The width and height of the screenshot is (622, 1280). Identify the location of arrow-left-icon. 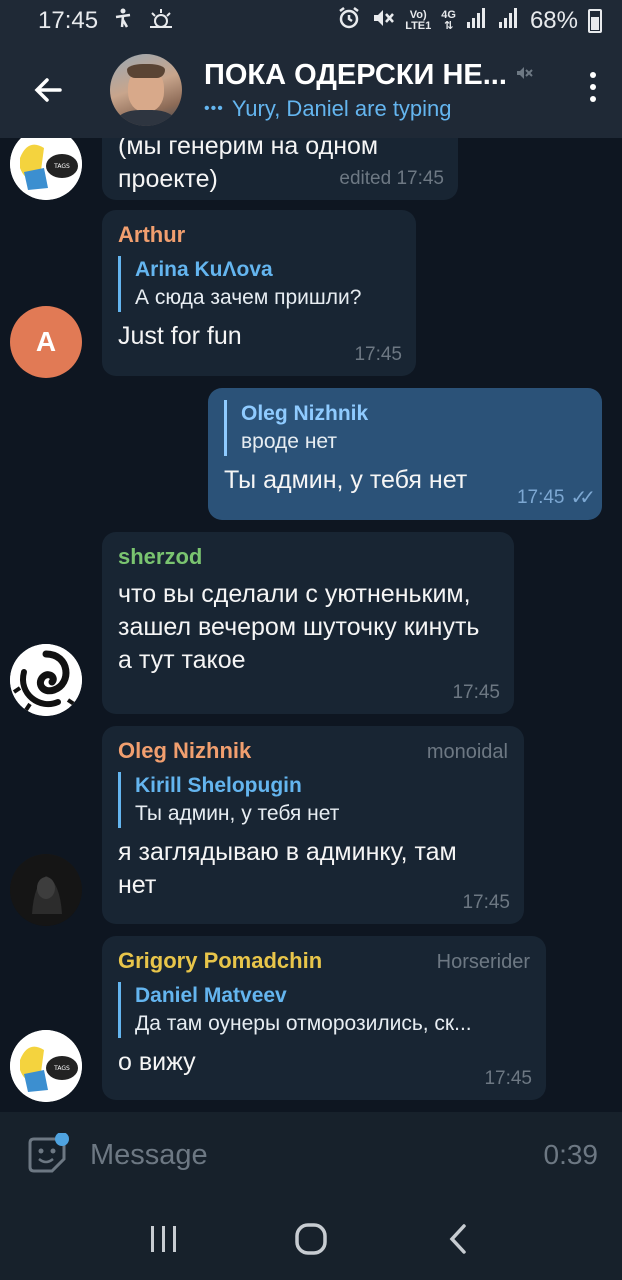
(48, 90).